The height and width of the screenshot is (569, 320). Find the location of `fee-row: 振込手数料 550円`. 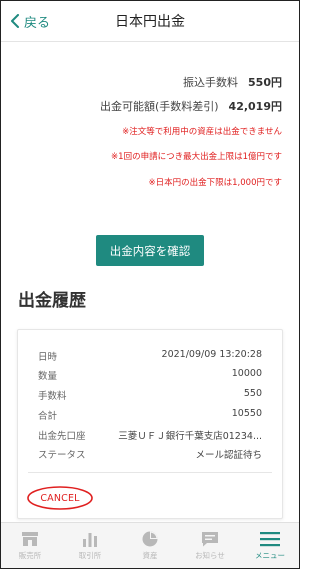

fee-row: 振込手数料 550円 is located at coordinates (232, 82).